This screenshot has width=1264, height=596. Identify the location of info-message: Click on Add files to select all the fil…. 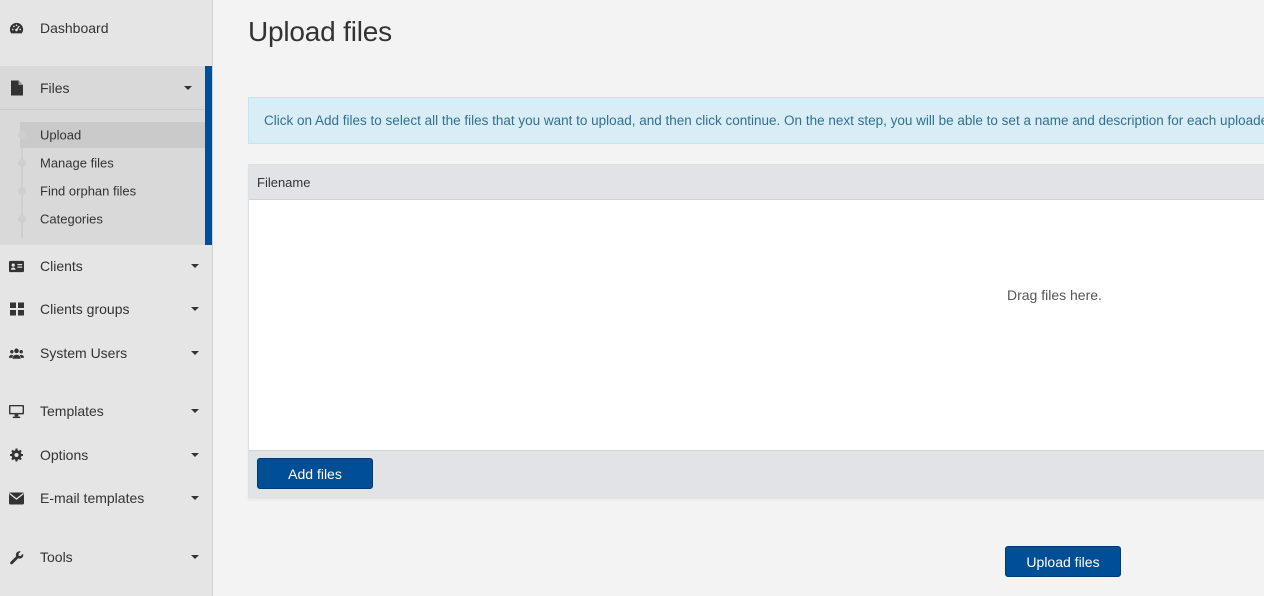
(756, 120).